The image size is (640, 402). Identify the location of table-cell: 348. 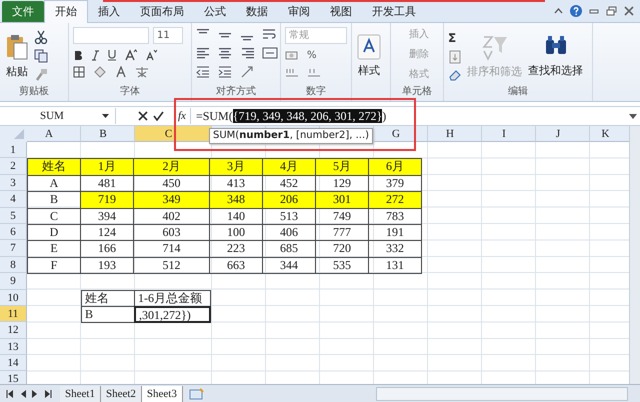
(236, 200).